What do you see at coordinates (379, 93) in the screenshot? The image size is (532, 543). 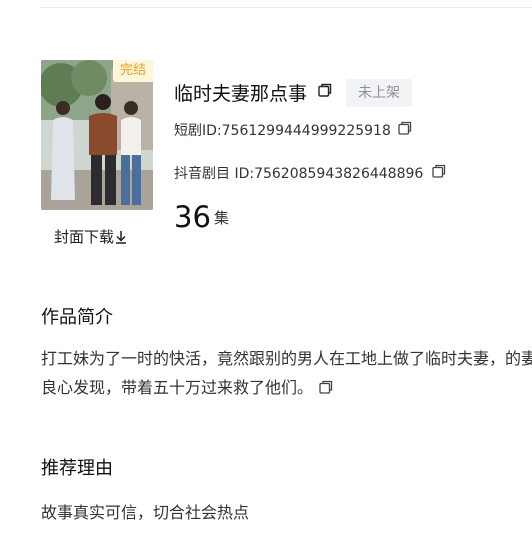 I see `status-badge: 未上架` at bounding box center [379, 93].